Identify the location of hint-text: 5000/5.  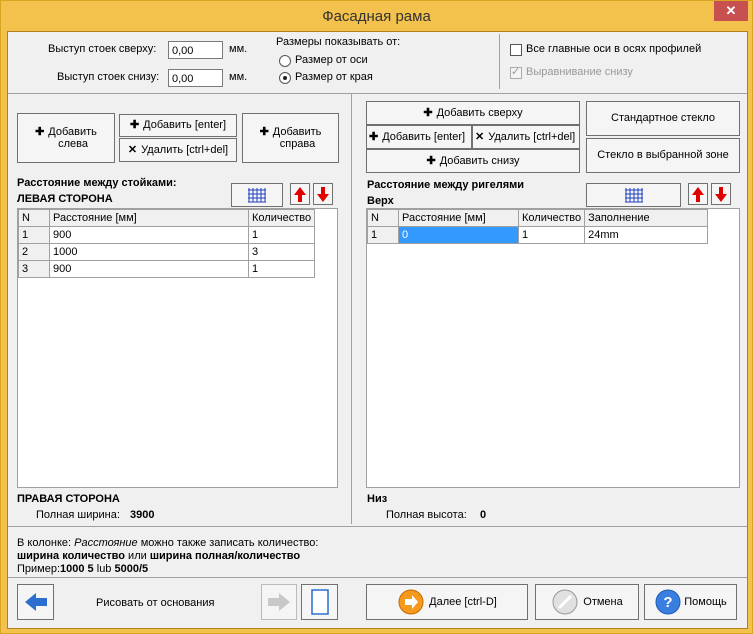
(131, 569).